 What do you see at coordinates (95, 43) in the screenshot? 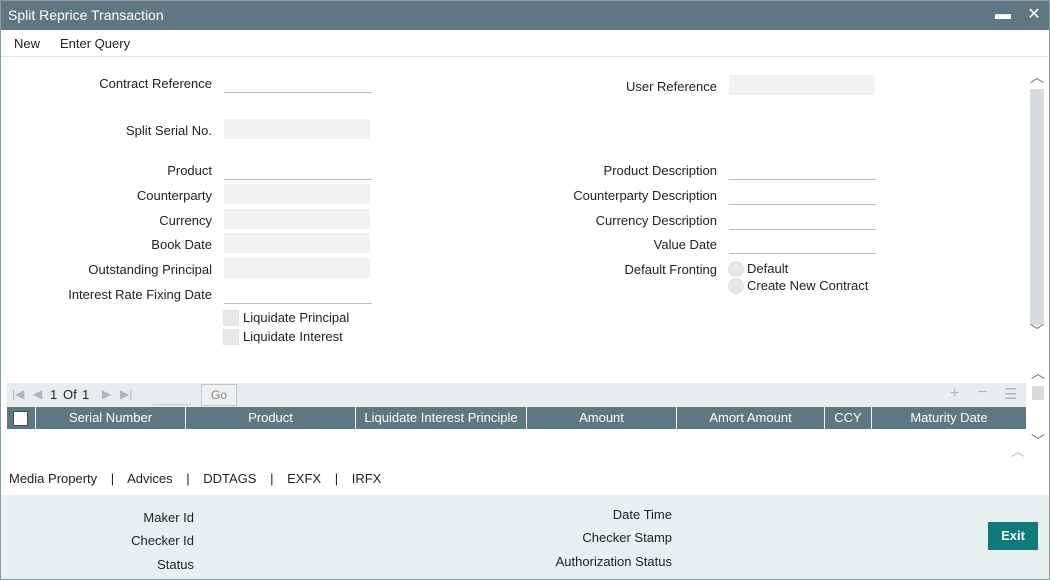
I see `enter-query-menu-item: Enter Query` at bounding box center [95, 43].